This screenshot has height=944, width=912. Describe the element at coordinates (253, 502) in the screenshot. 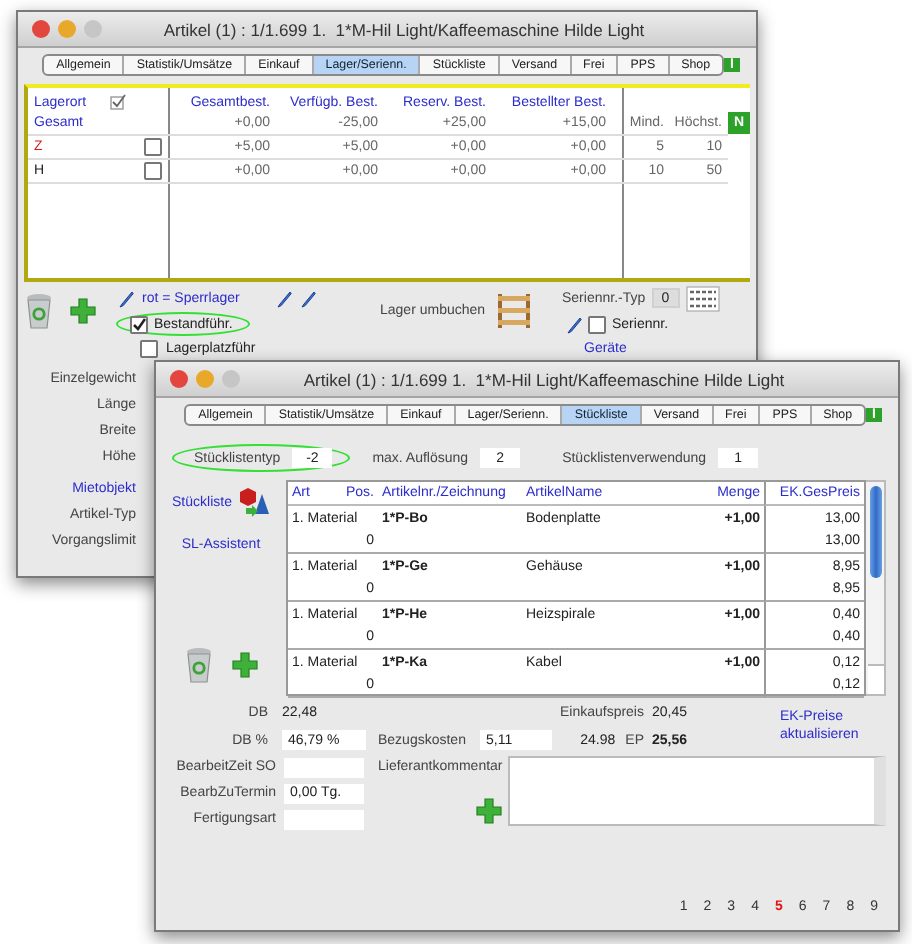

I see `shapes-icon` at that location.